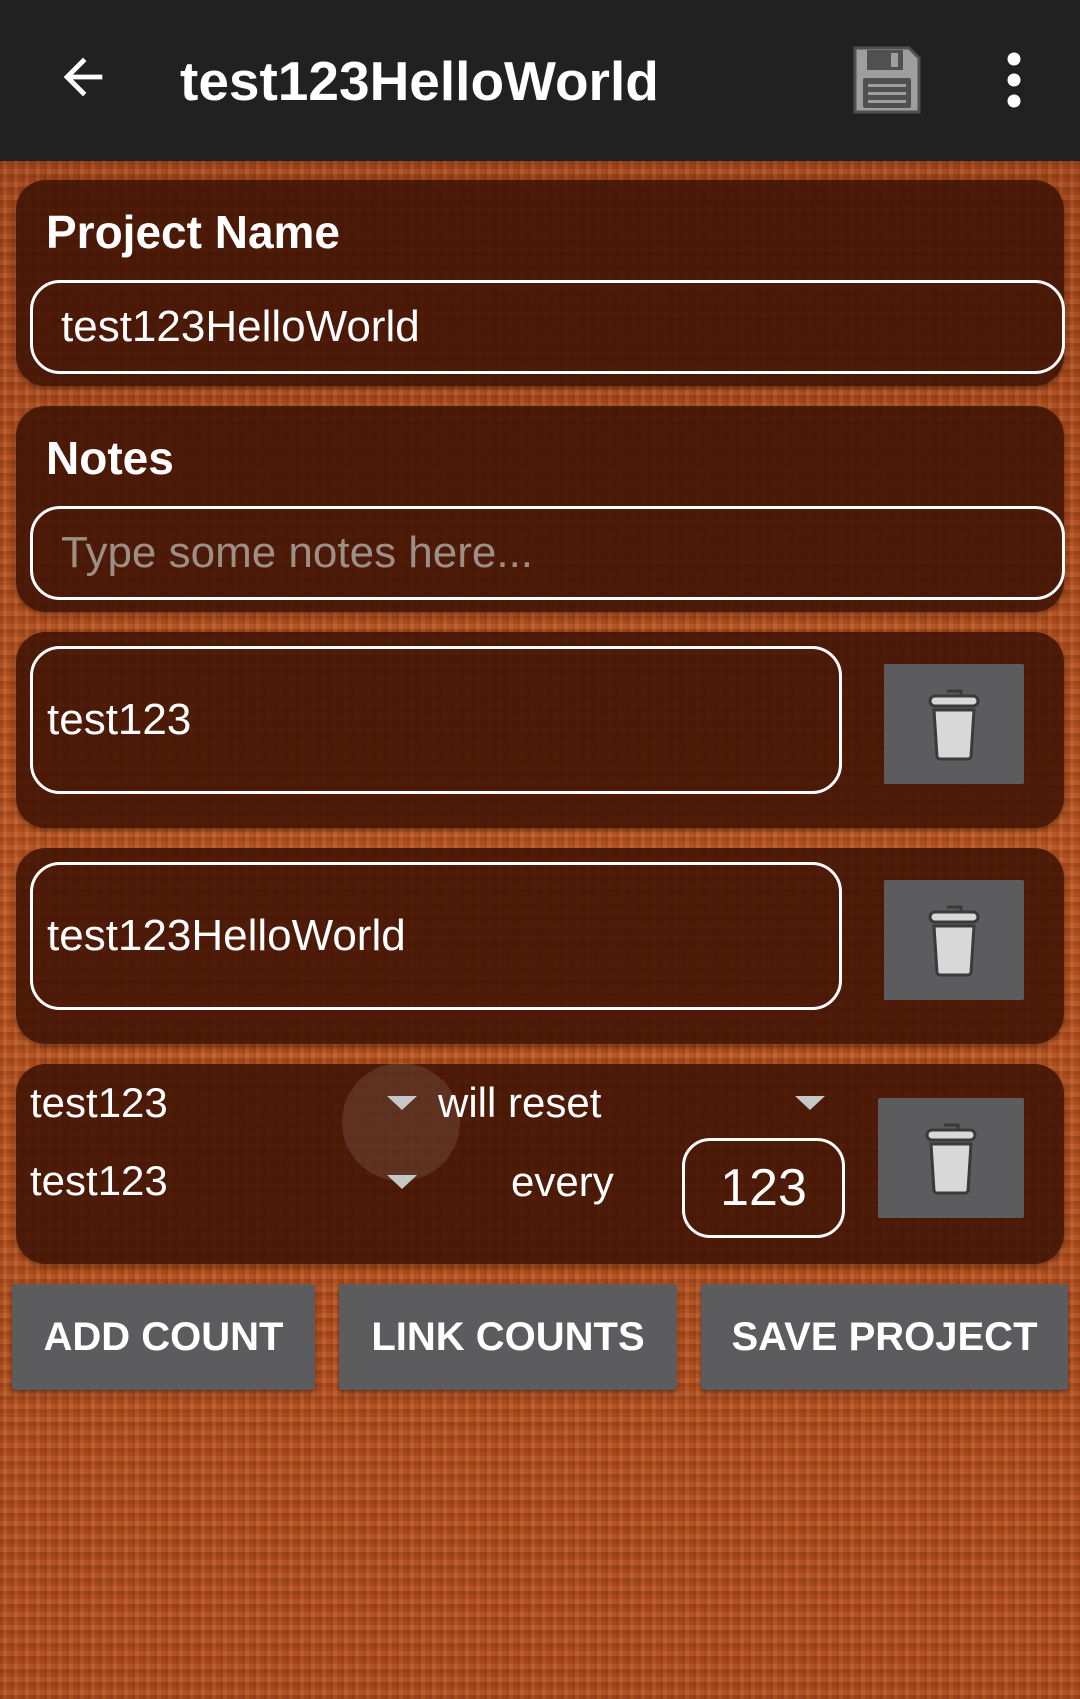 This screenshot has height=1699, width=1080. Describe the element at coordinates (763, 1188) in the screenshot. I see `every-value-field: 123` at that location.